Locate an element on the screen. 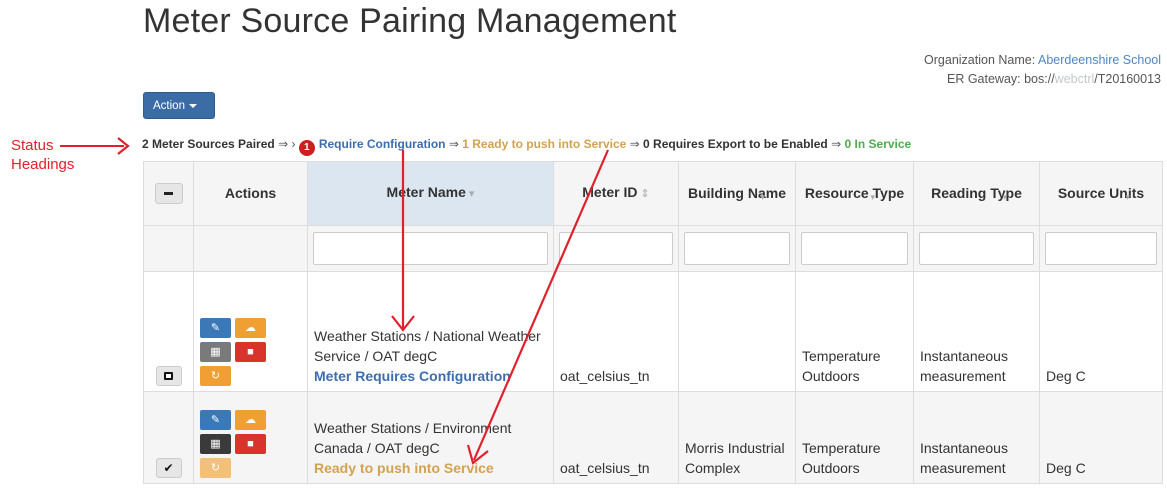 The height and width of the screenshot is (491, 1167). column-header-source-units: Source Units ▾ is located at coordinates (1101, 193).